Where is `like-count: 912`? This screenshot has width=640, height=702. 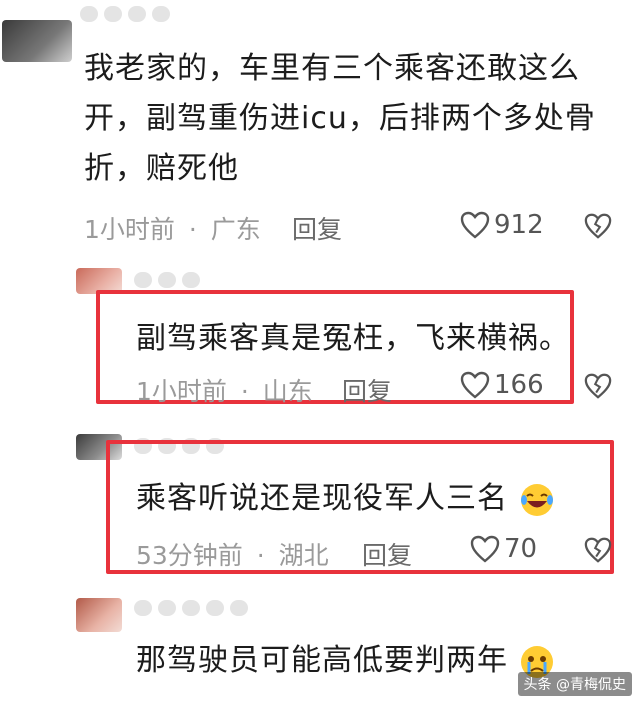 like-count: 912 is located at coordinates (519, 225).